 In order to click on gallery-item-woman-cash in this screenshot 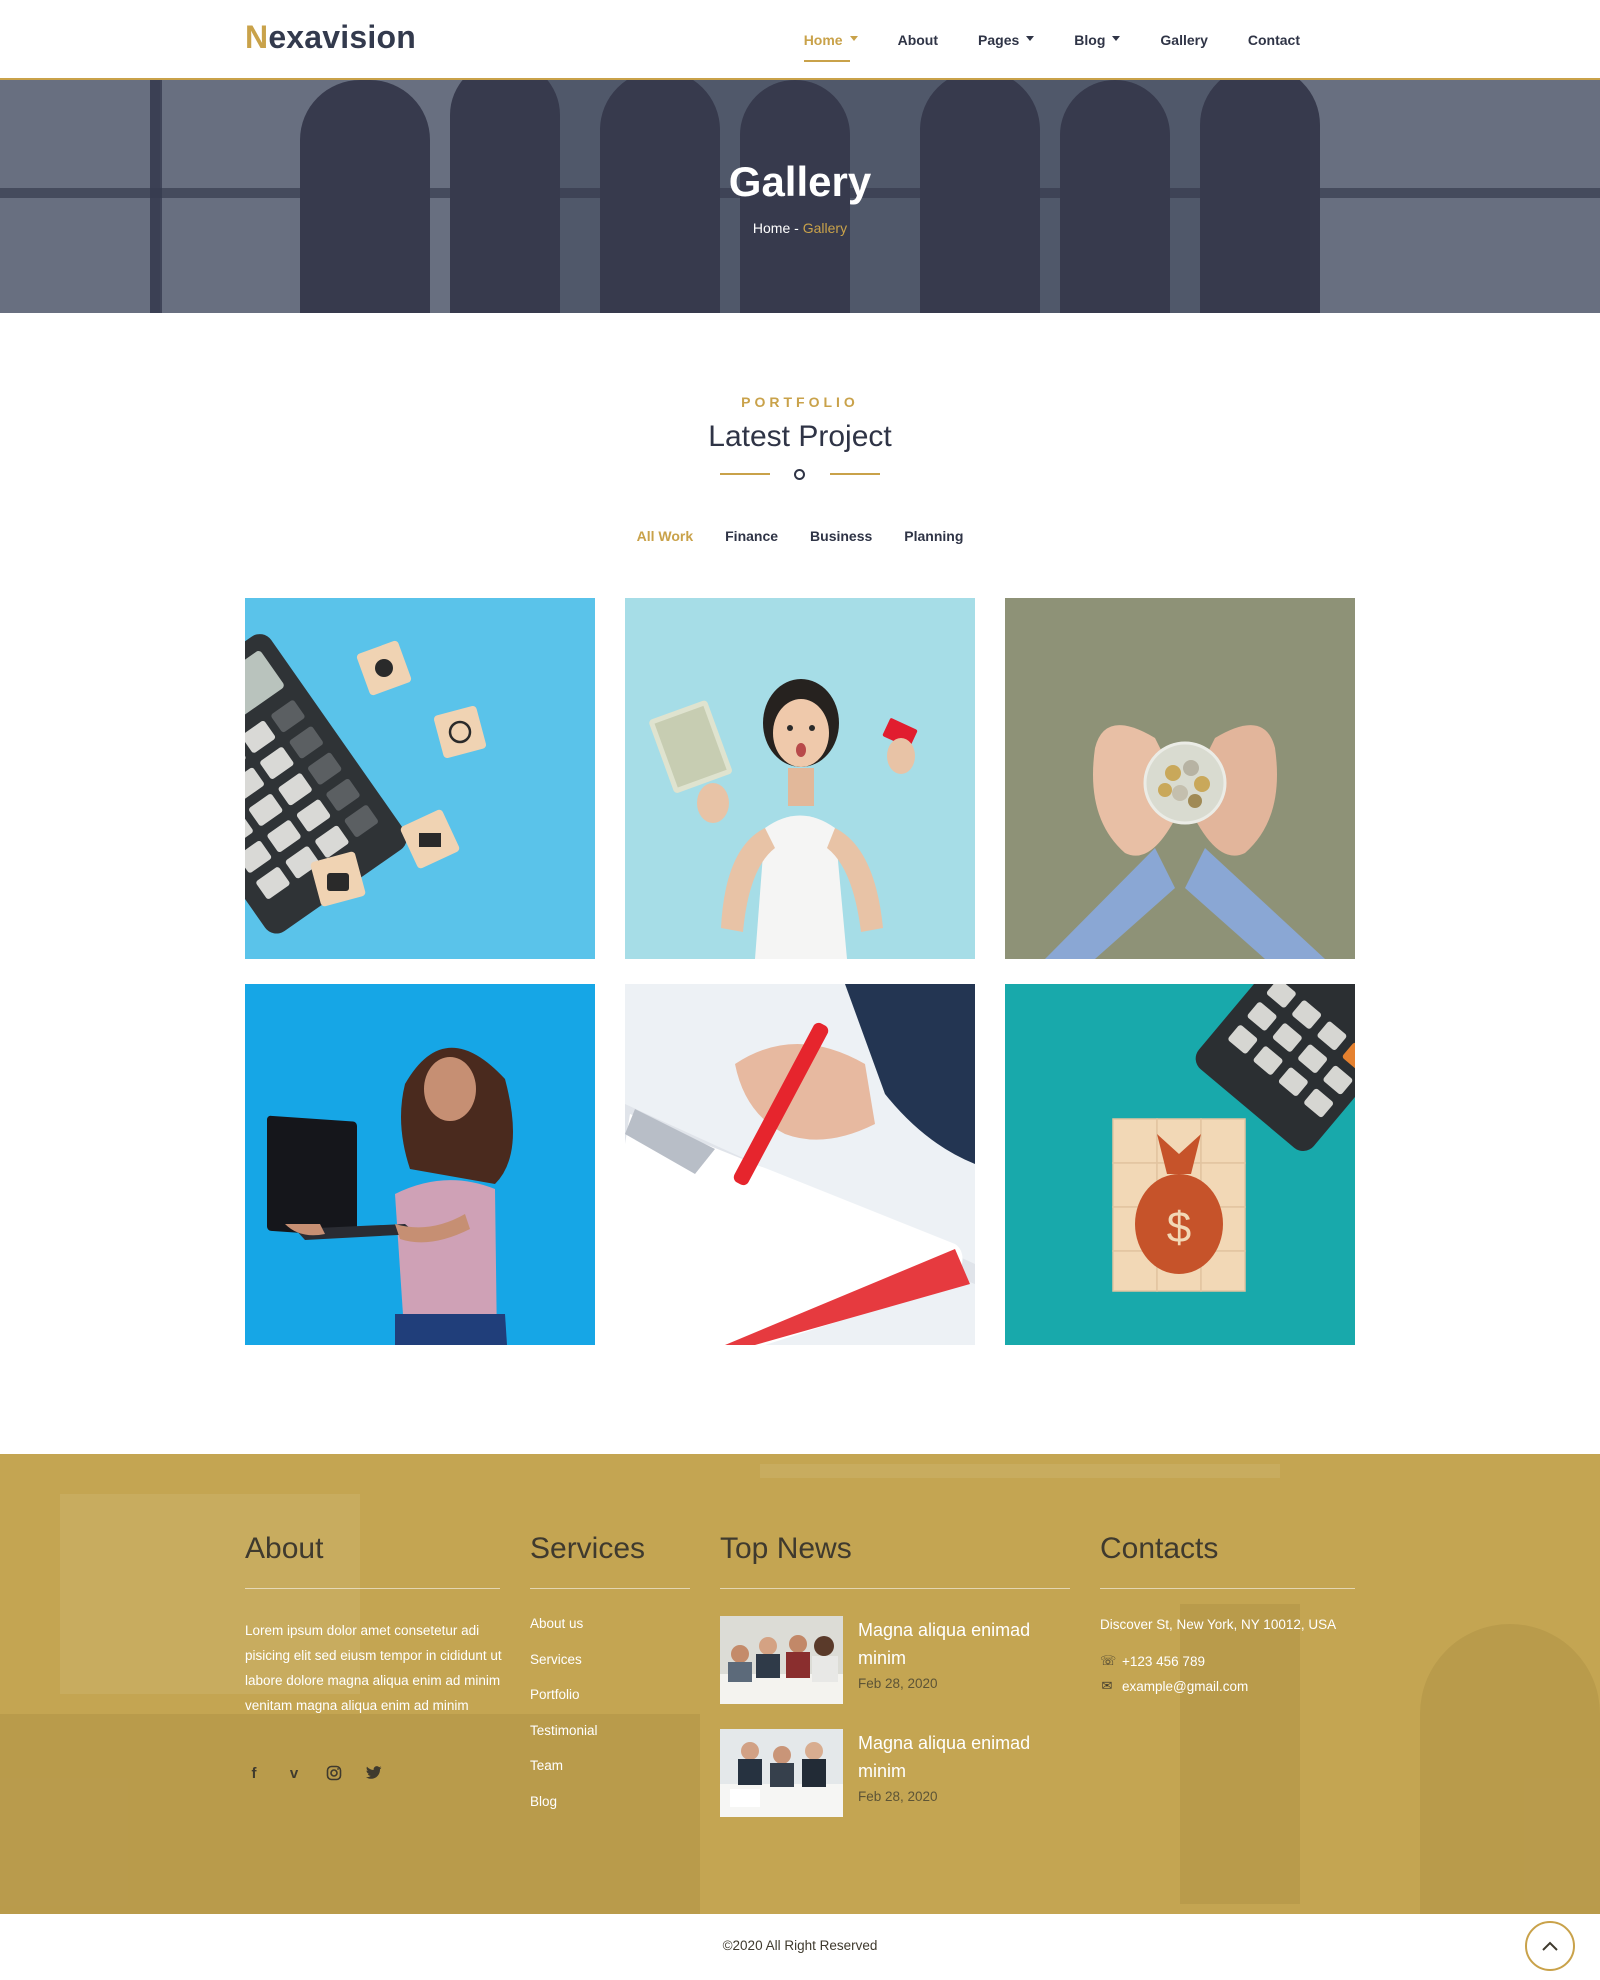, I will do `click(800, 778)`.